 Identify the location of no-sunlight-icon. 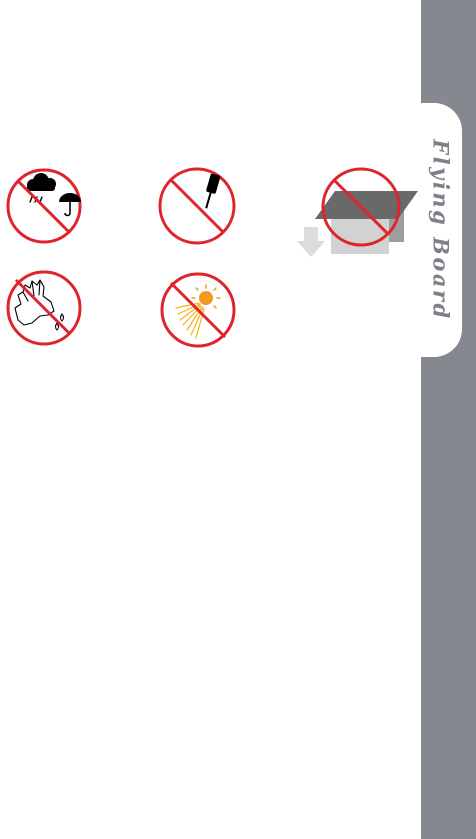
(198, 310).